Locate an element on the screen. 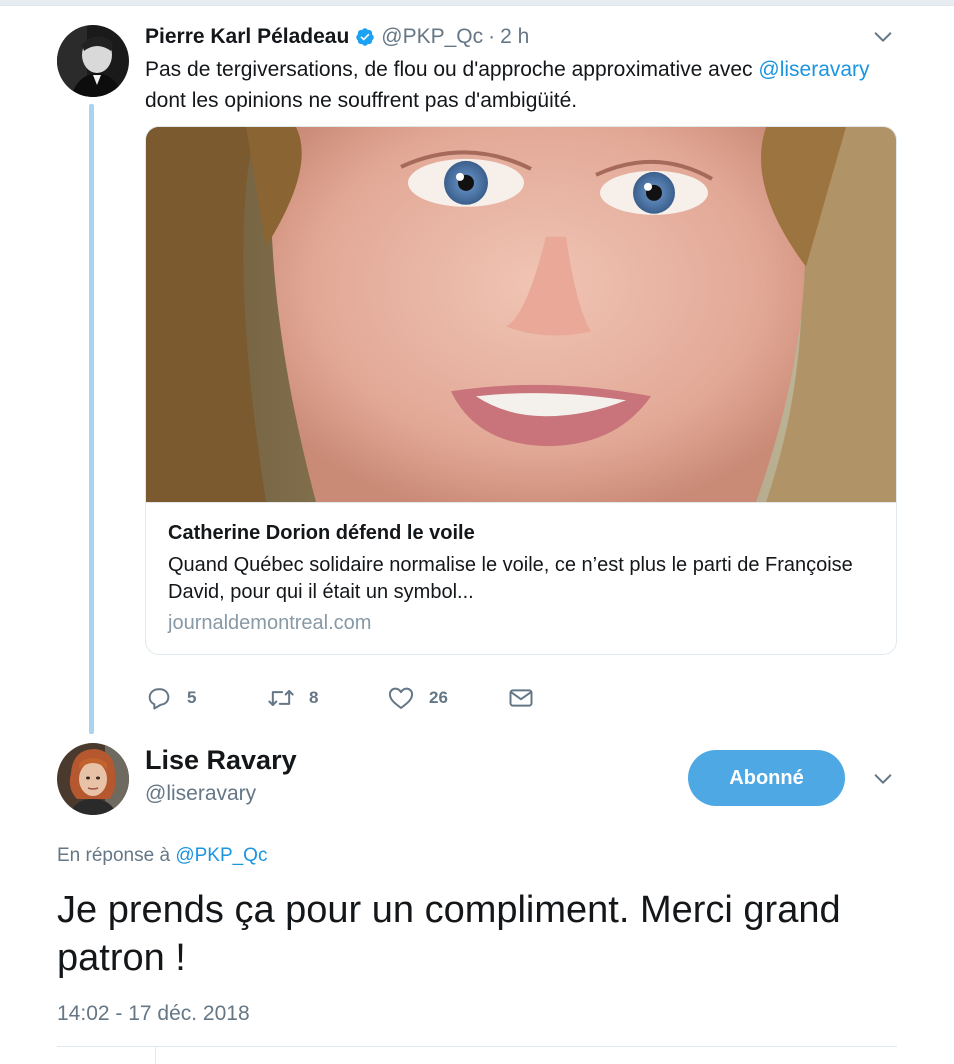 The width and height of the screenshot is (954, 1064). envelope-icon is located at coordinates (521, 698).